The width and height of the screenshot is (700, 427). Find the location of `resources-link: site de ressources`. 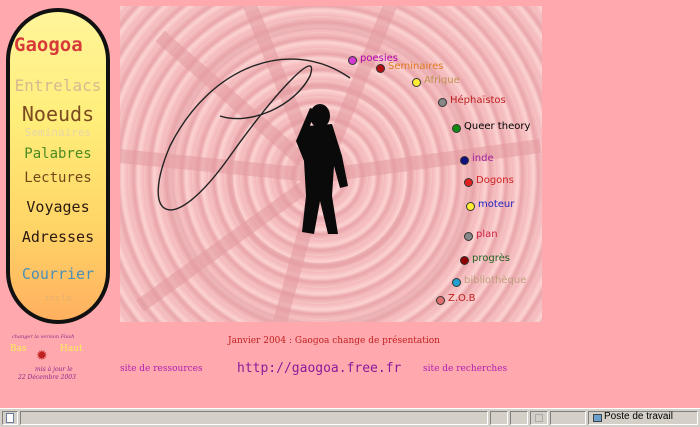

resources-link: site de ressources is located at coordinates (161, 369).